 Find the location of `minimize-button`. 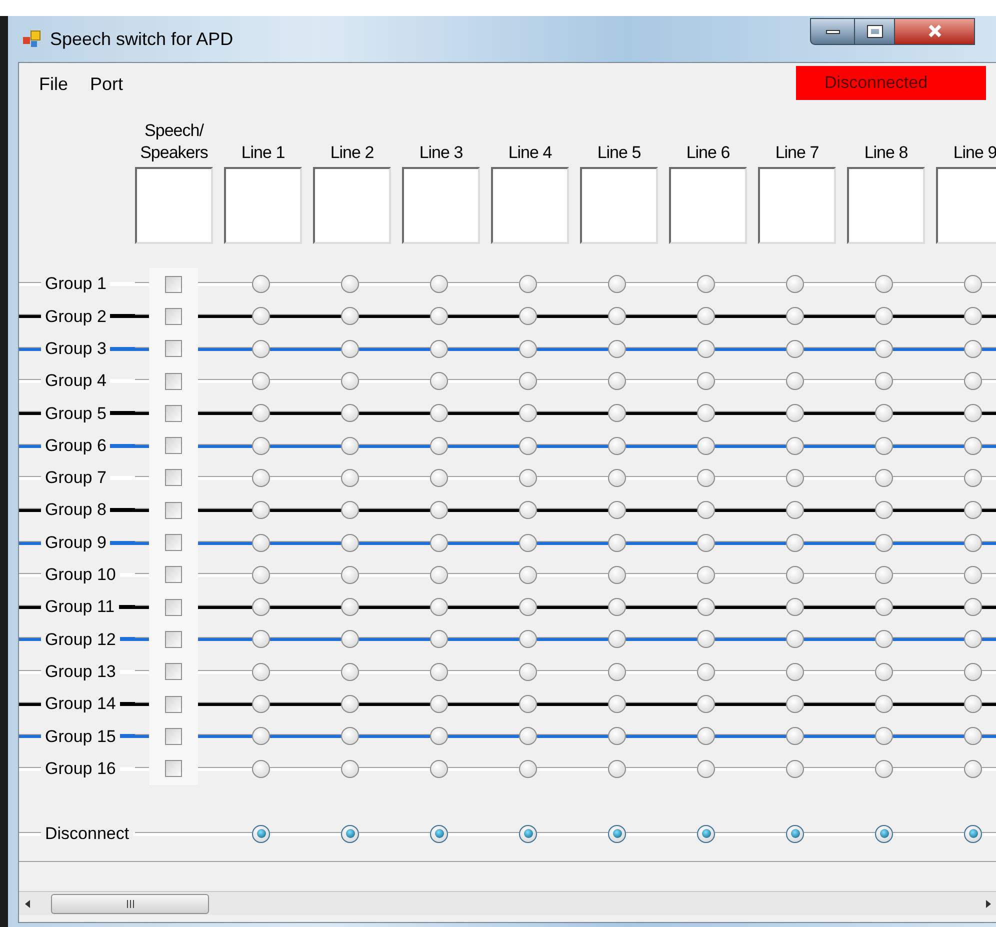

minimize-button is located at coordinates (833, 31).